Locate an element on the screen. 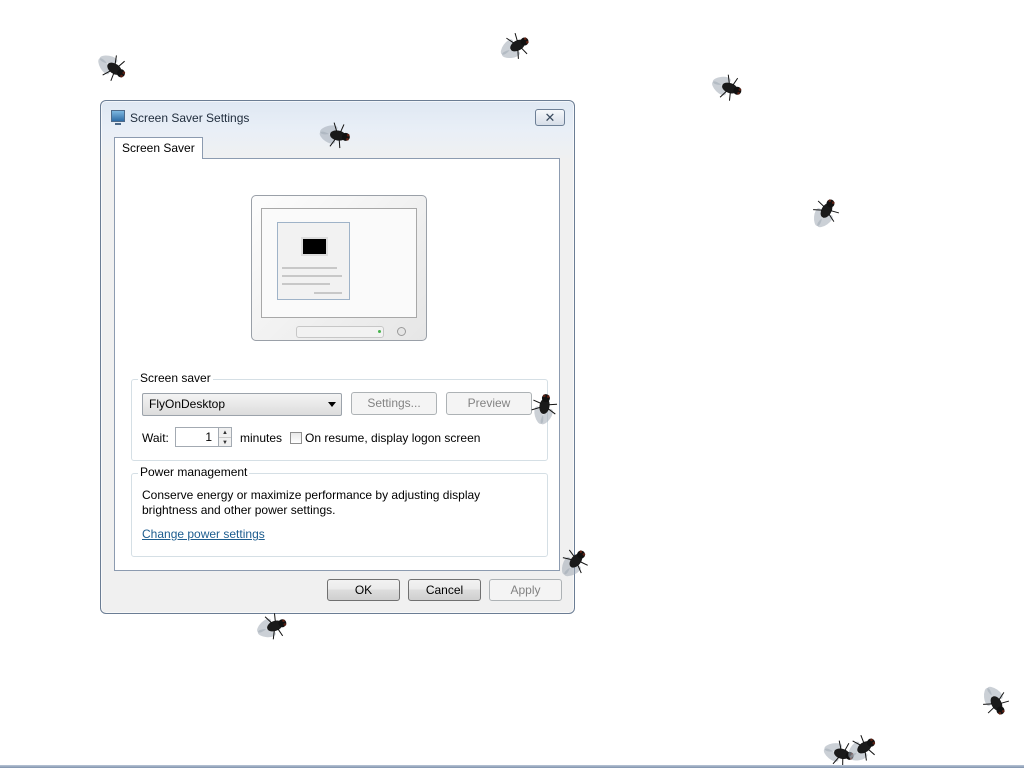 This screenshot has height=775, width=1024. wait-minutes-input: 1 is located at coordinates (197, 437).